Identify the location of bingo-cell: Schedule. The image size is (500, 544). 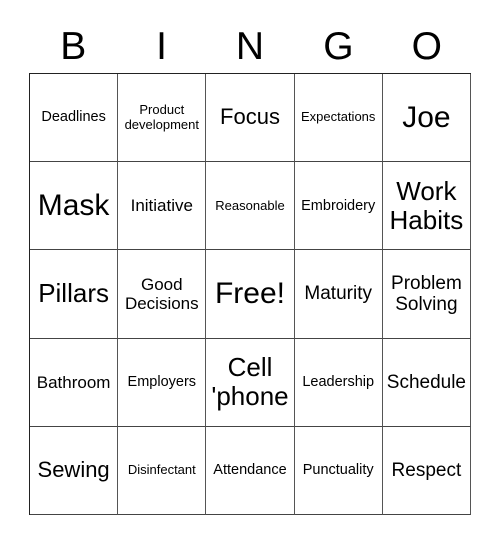
(426, 382).